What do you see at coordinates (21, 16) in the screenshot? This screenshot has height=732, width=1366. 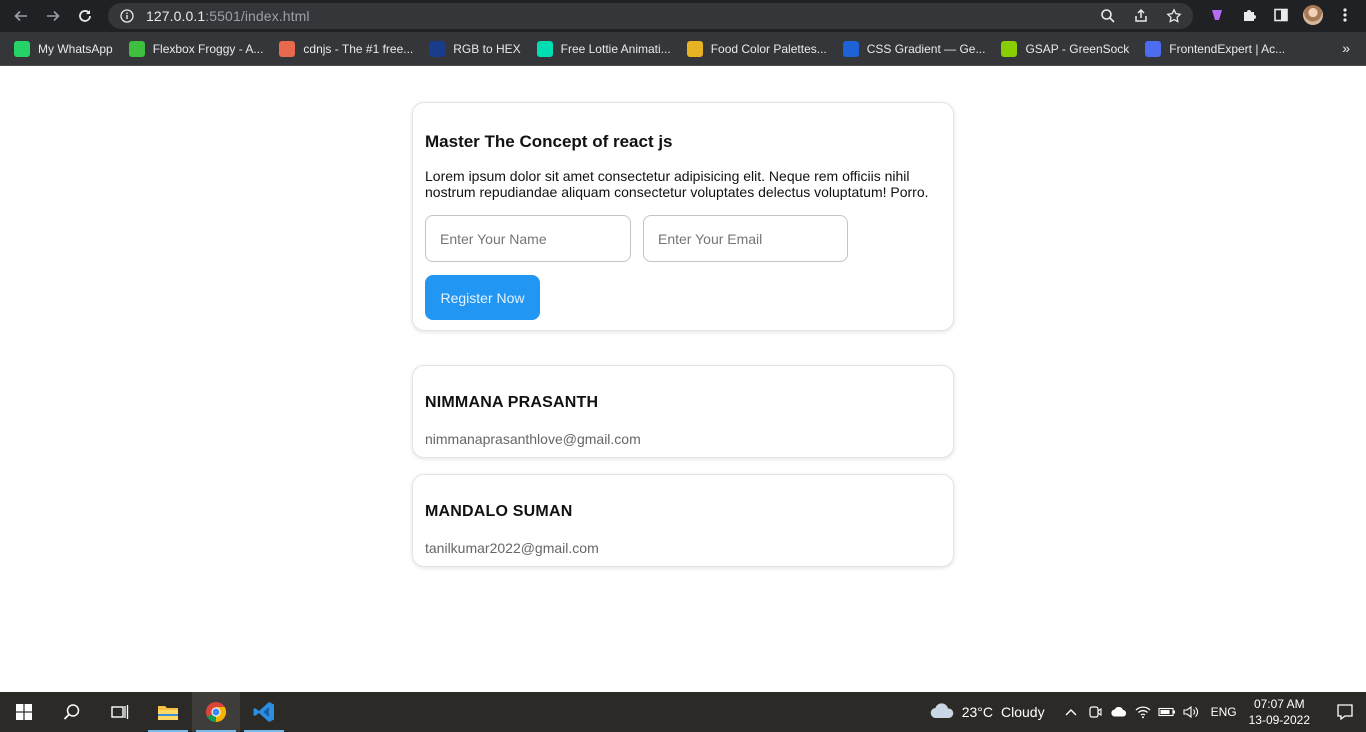 I see `back-icon` at bounding box center [21, 16].